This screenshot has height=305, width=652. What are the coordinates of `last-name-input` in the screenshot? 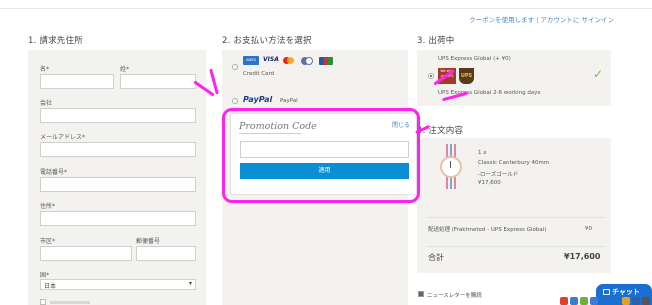 It's located at (158, 81).